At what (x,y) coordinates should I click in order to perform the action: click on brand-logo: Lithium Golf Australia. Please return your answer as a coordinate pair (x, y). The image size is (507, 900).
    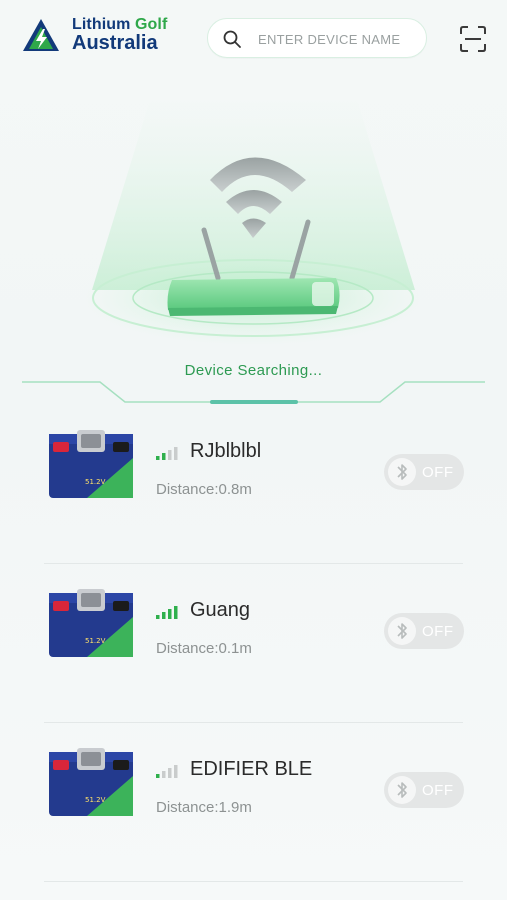
    Looking at the image, I should click on (102, 36).